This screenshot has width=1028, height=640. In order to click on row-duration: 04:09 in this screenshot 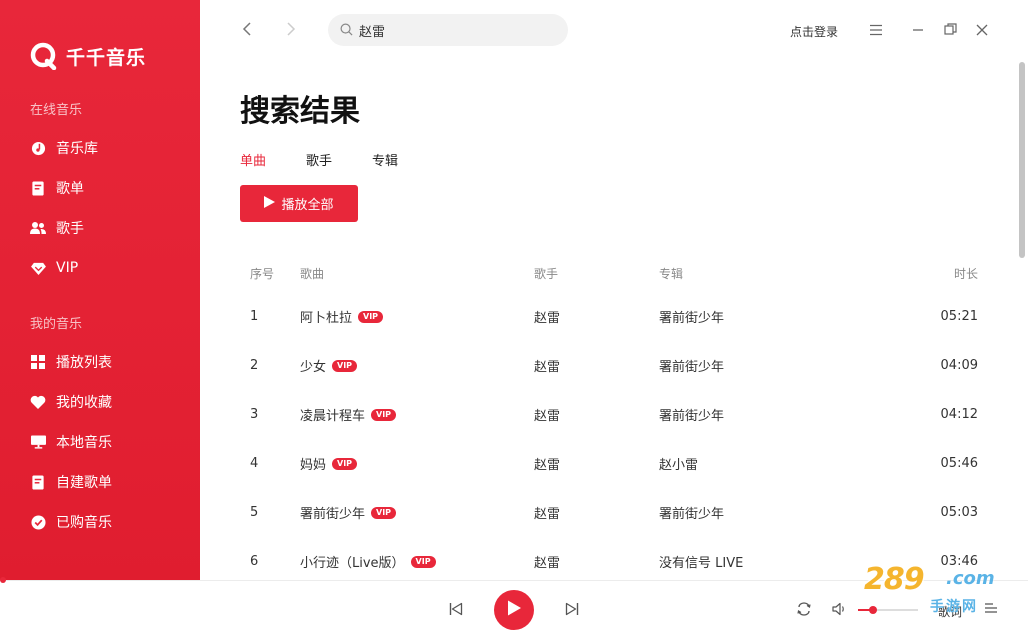, I will do `click(959, 365)`.